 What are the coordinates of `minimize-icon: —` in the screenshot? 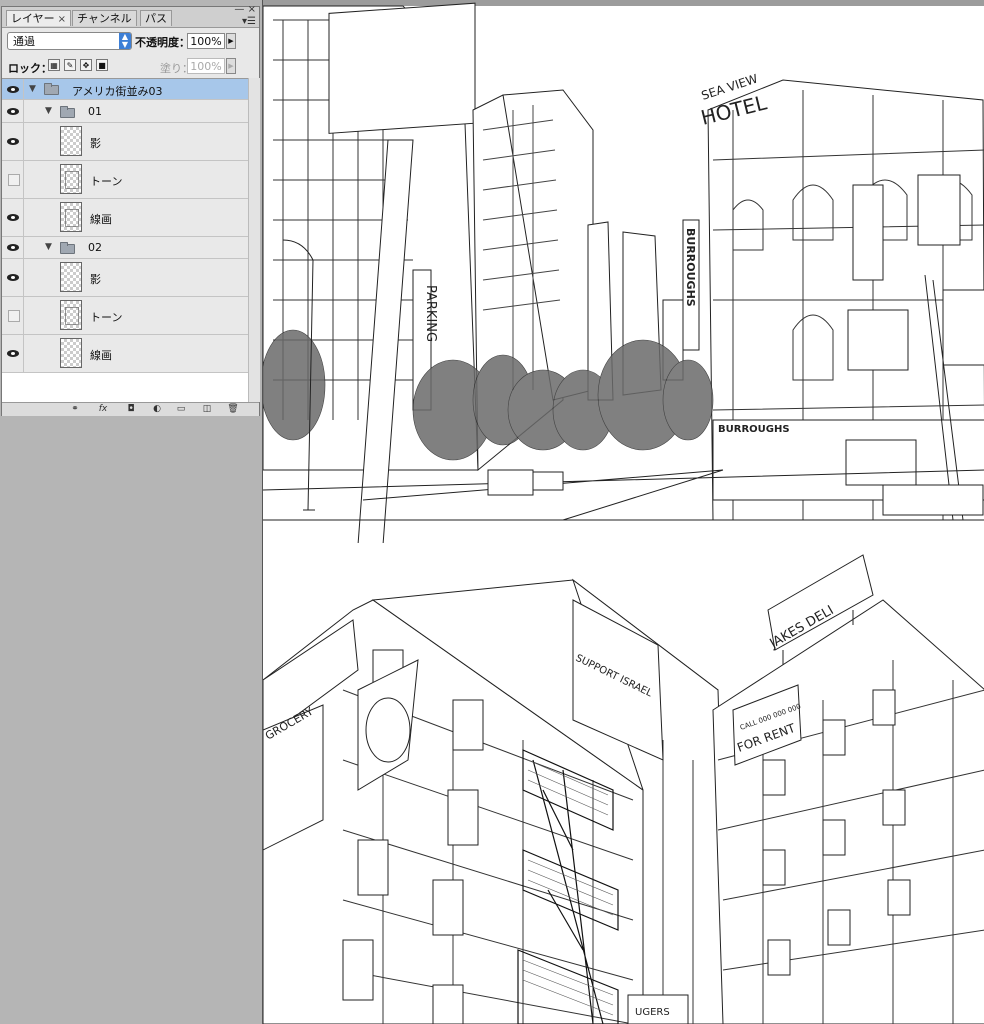 It's located at (239, 9).